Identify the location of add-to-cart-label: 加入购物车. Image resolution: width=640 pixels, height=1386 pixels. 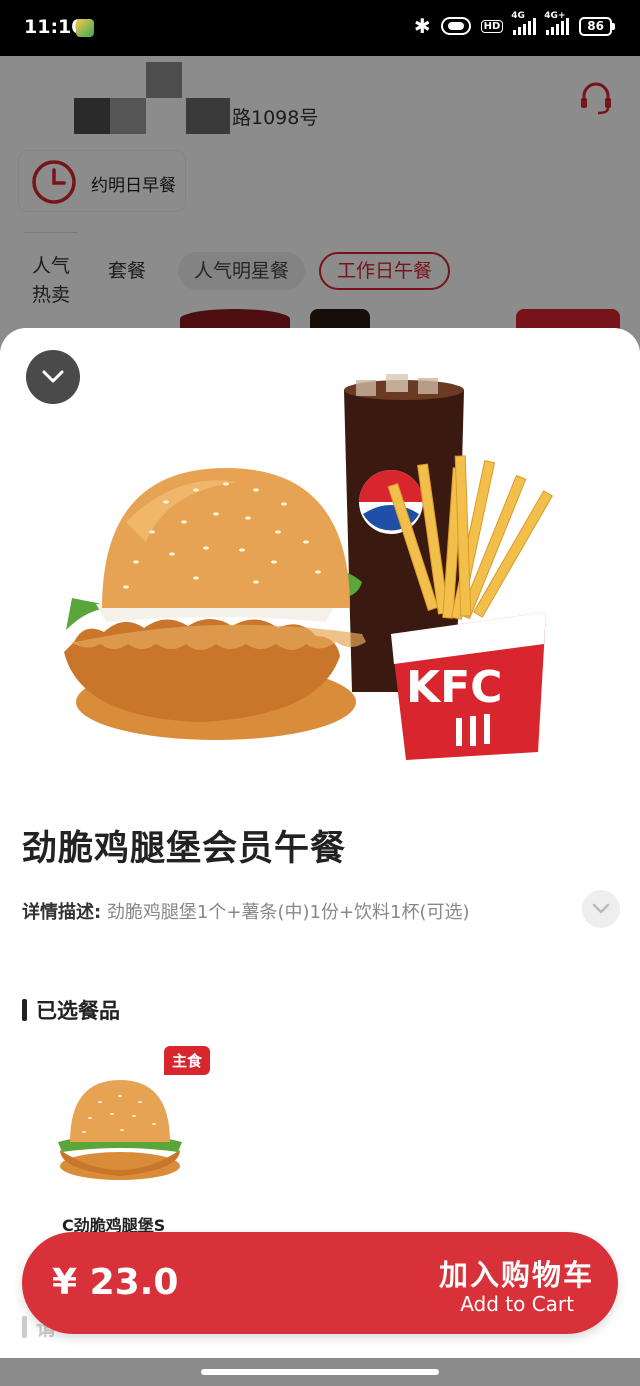
(516, 1275).